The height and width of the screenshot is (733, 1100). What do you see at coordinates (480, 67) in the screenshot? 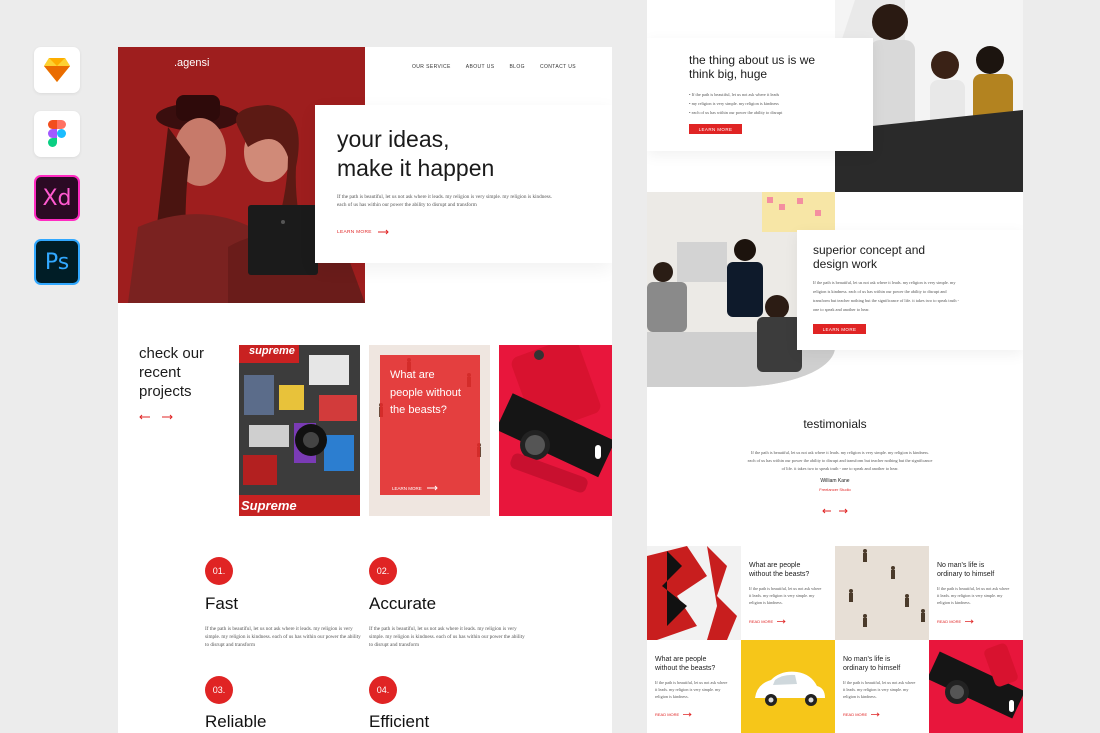
I see `nav-about-us: ABOUT US` at bounding box center [480, 67].